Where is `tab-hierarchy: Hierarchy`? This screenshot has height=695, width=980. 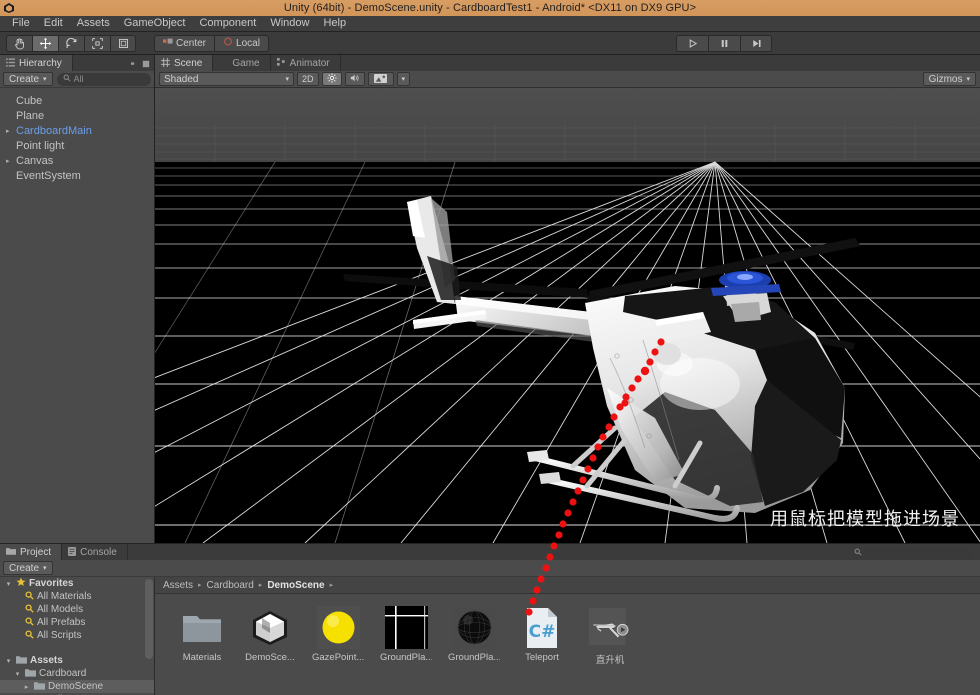
tab-hierarchy: Hierarchy is located at coordinates (36, 63).